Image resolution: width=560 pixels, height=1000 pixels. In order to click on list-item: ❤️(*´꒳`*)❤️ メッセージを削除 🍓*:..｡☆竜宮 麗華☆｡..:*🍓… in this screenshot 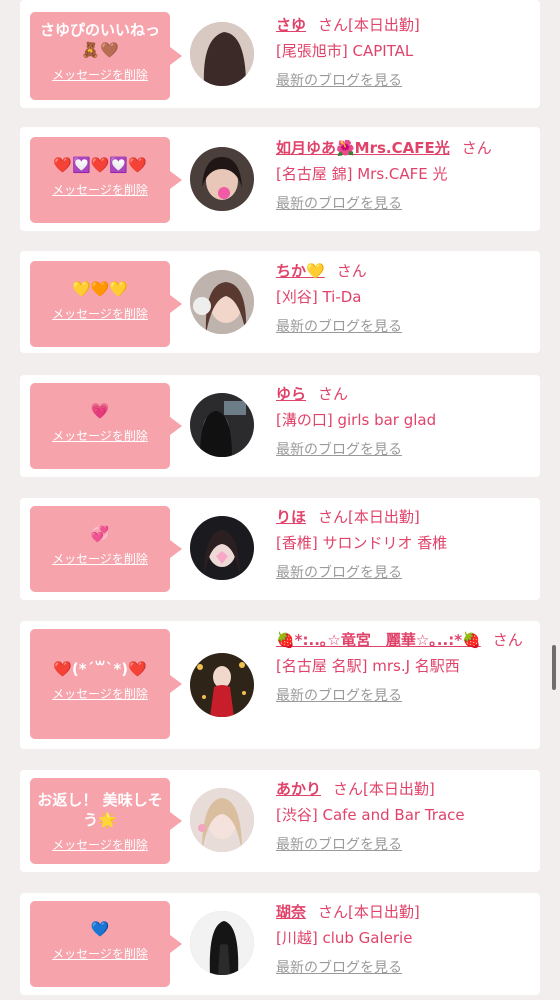, I will do `click(280, 685)`.